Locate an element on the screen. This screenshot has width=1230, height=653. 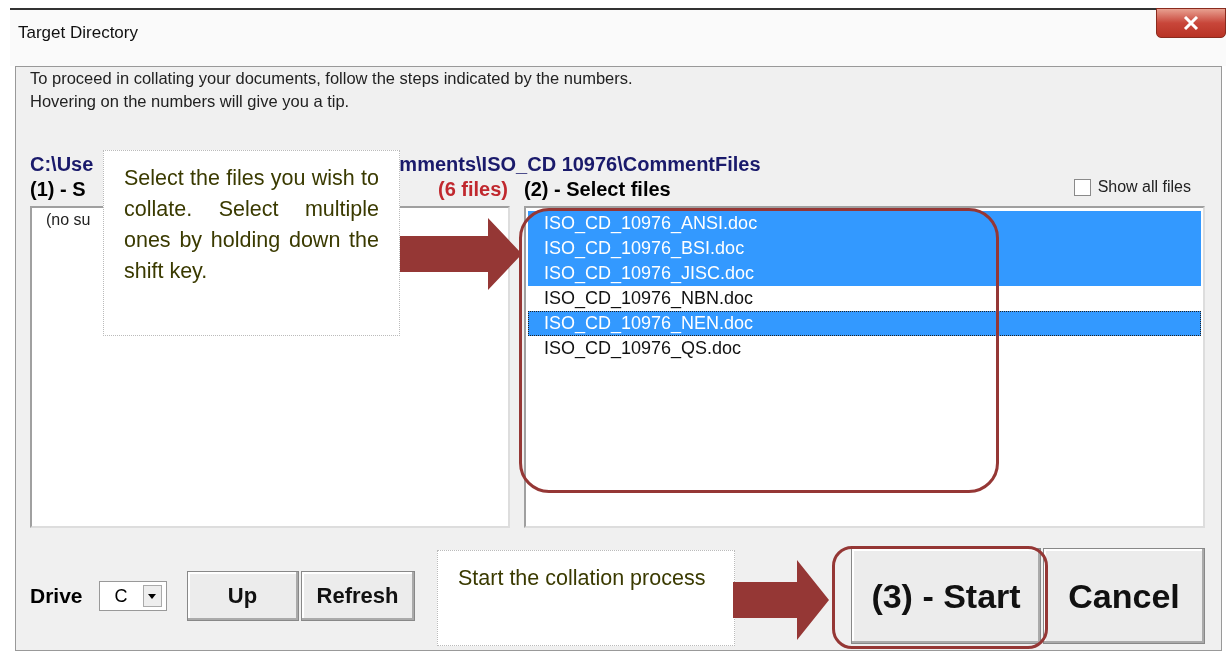
checkbox is located at coordinates (1082, 187).